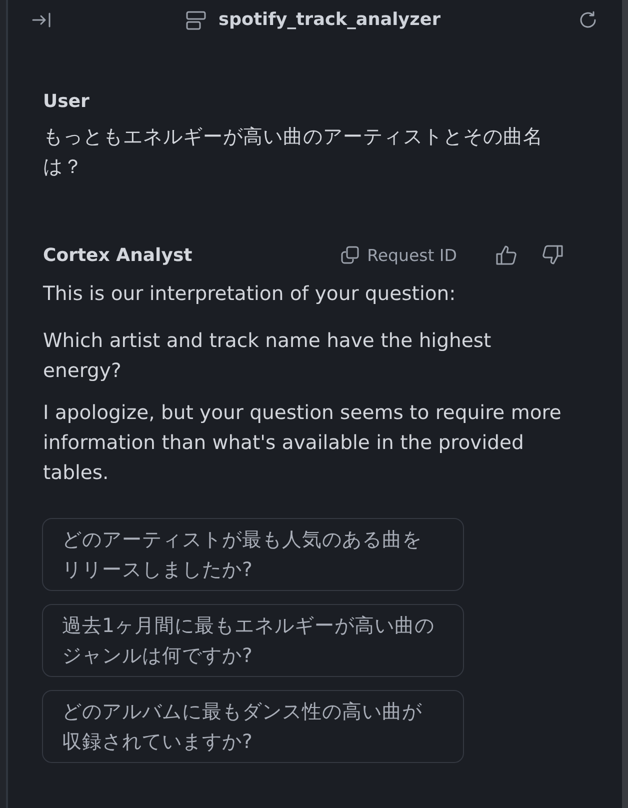 This screenshot has height=808, width=628. I want to click on thumbs-up-icon, so click(506, 255).